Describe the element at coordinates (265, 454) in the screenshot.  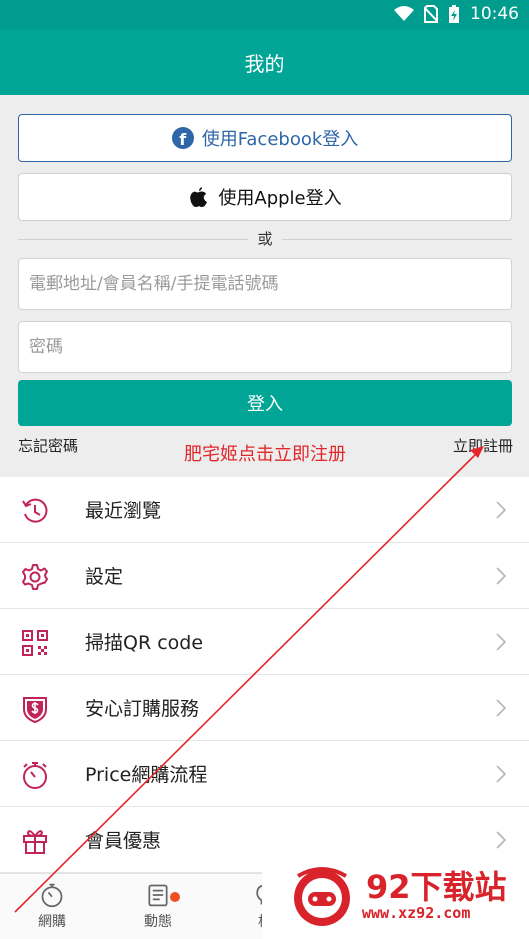
I see `annotation-text: 肥宅姬点击立即注册` at that location.